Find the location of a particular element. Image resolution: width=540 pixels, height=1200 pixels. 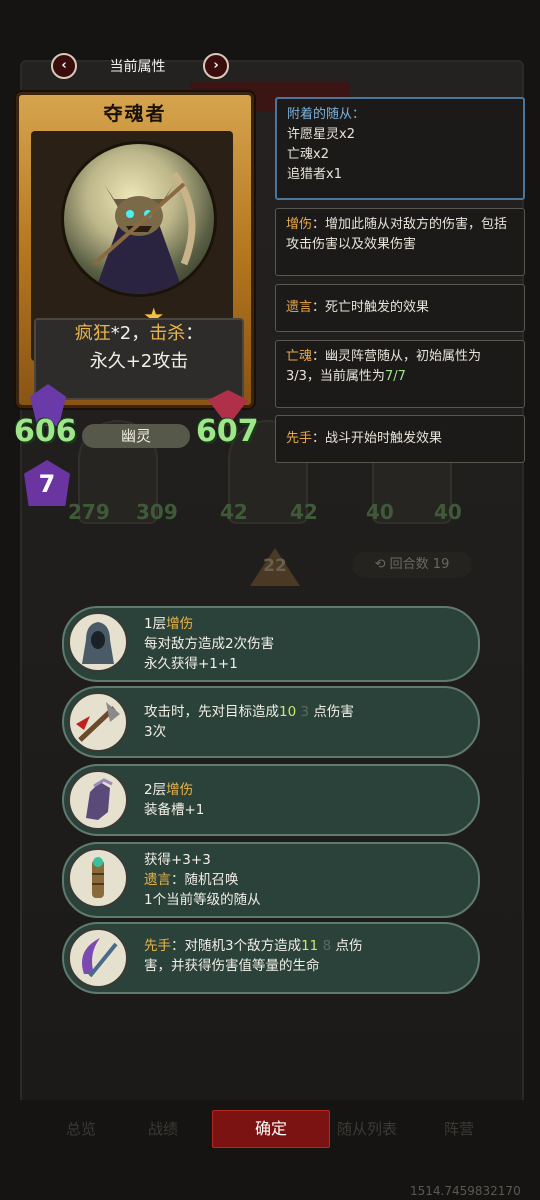

card-ability-line2: 永久+2攻击 is located at coordinates (139, 361).